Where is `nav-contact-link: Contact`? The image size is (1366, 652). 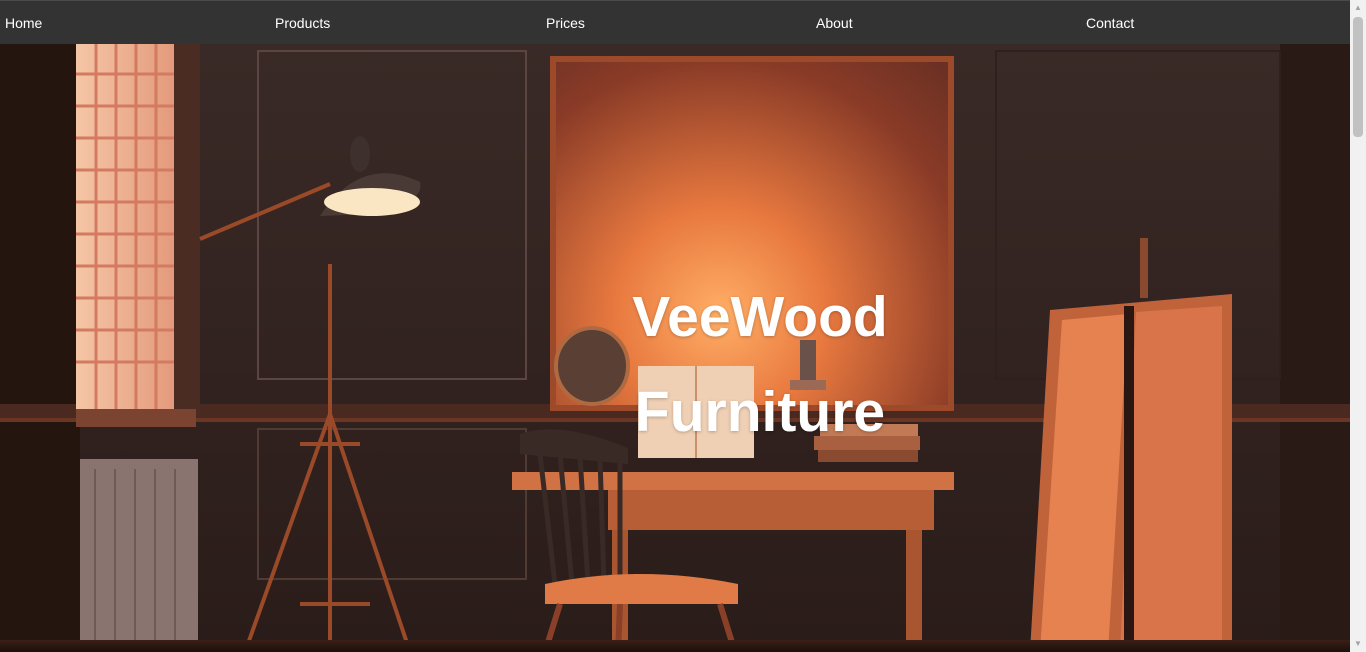
nav-contact-link: Contact is located at coordinates (1110, 23).